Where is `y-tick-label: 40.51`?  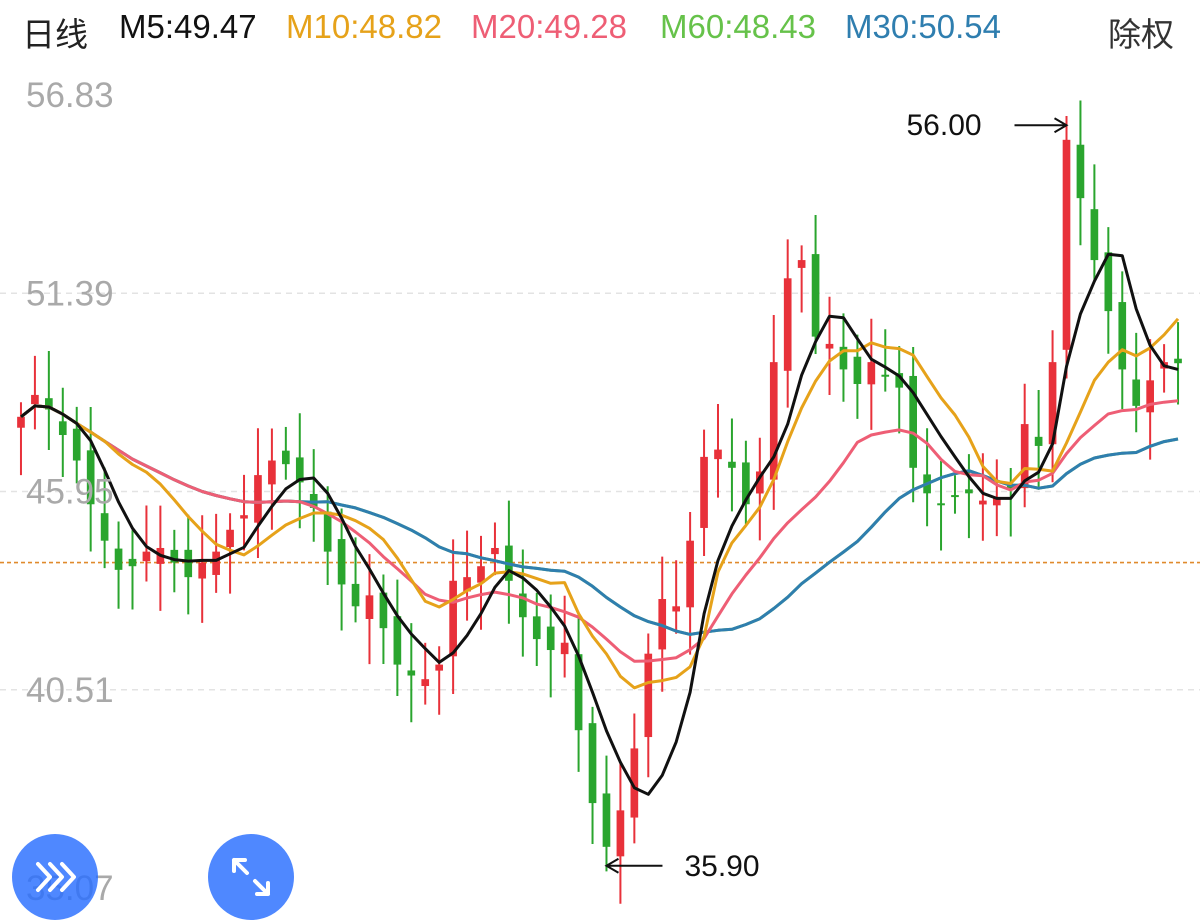
y-tick-label: 40.51 is located at coordinates (70, 690).